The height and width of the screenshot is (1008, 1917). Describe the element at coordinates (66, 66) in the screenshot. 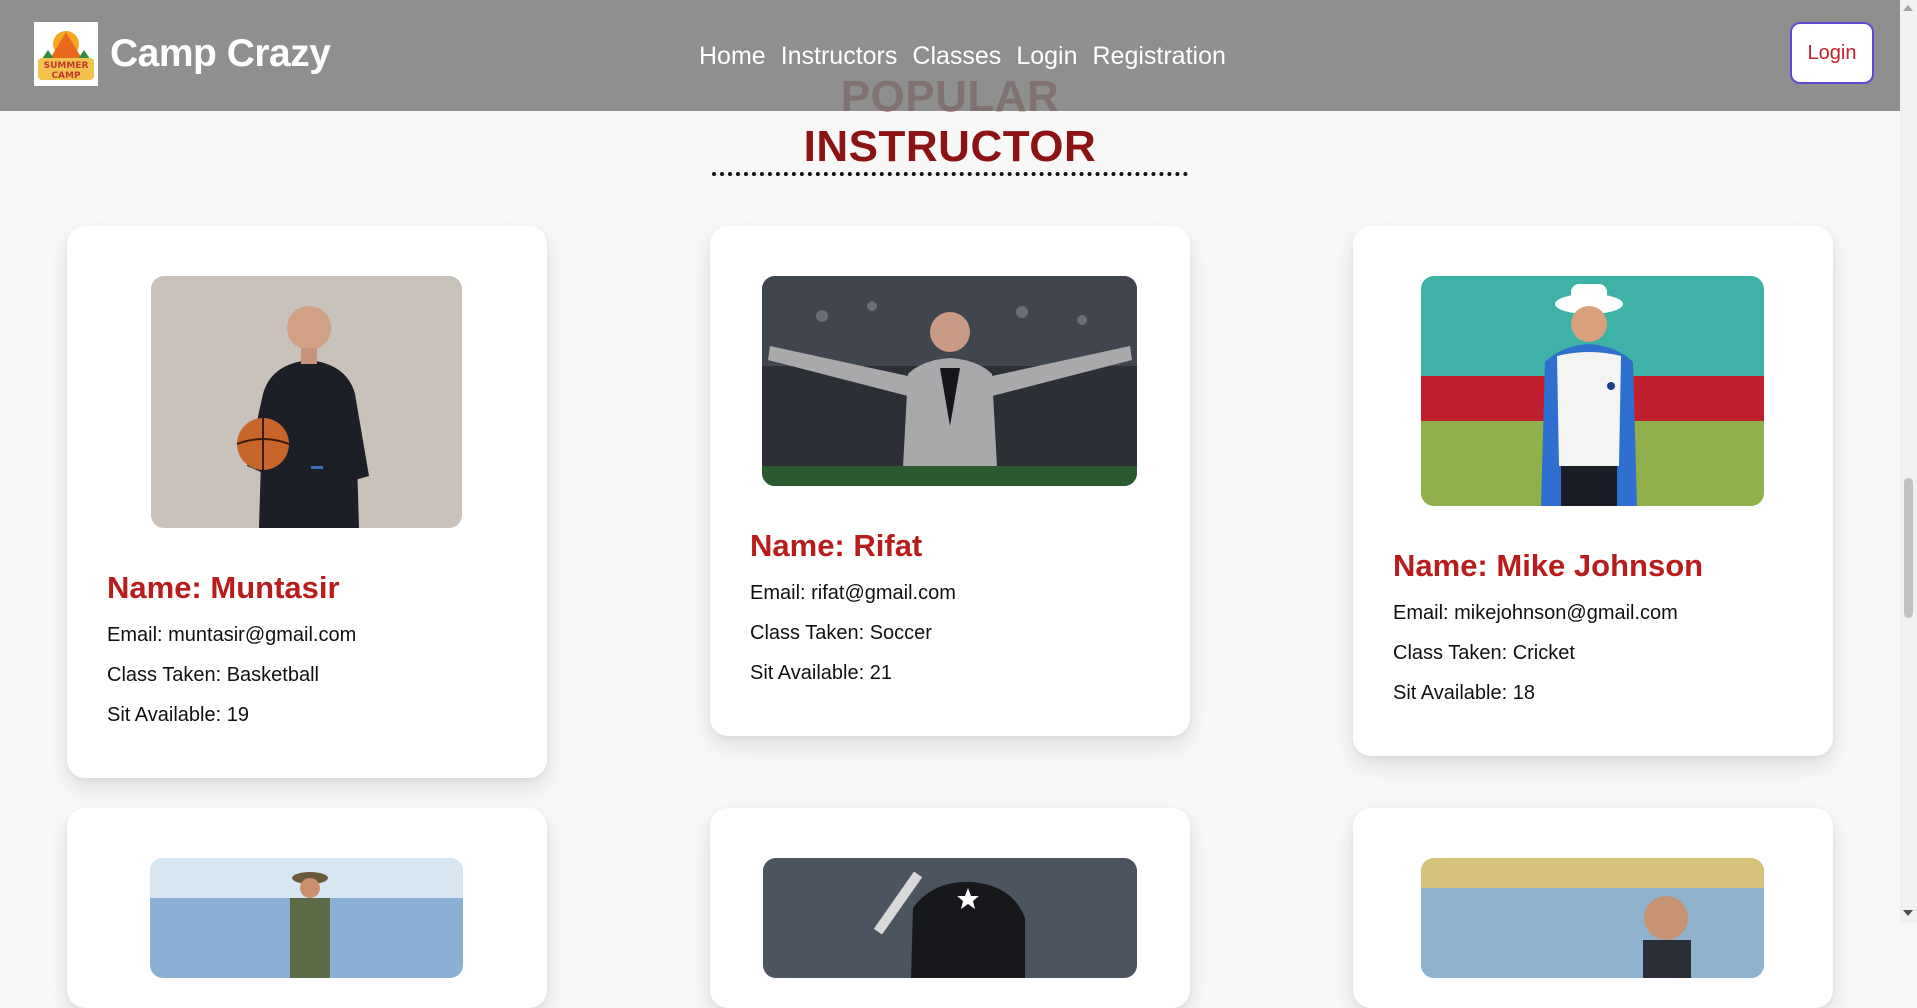

I see `svg-text: SUMMER` at that location.